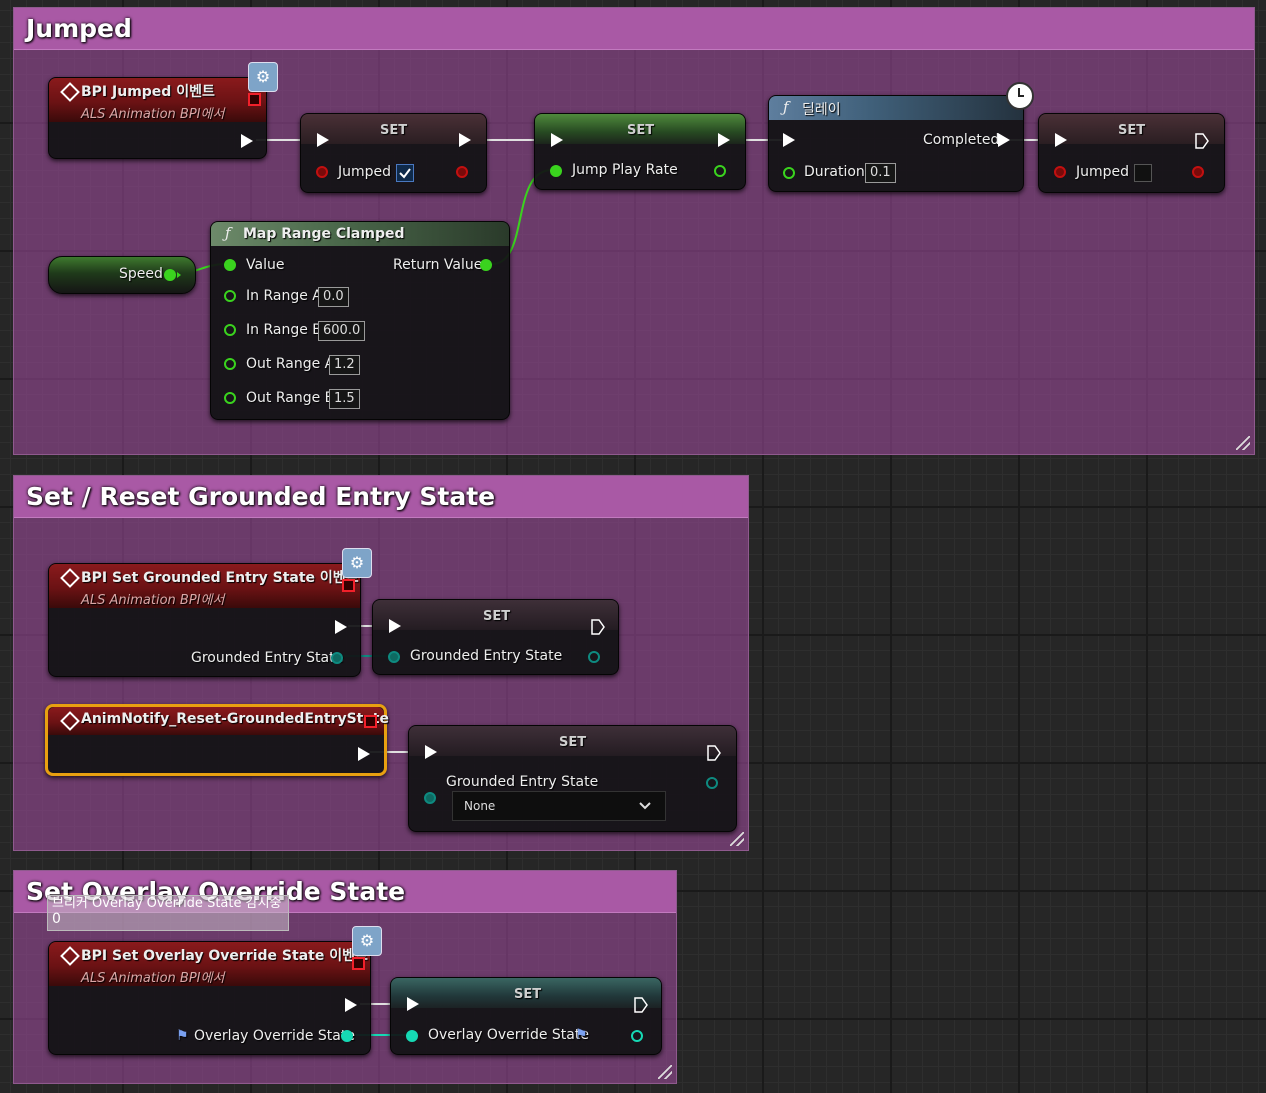 This screenshot has height=1093, width=1266. What do you see at coordinates (821, 110) in the screenshot?
I see `node-title: 딜레이` at bounding box center [821, 110].